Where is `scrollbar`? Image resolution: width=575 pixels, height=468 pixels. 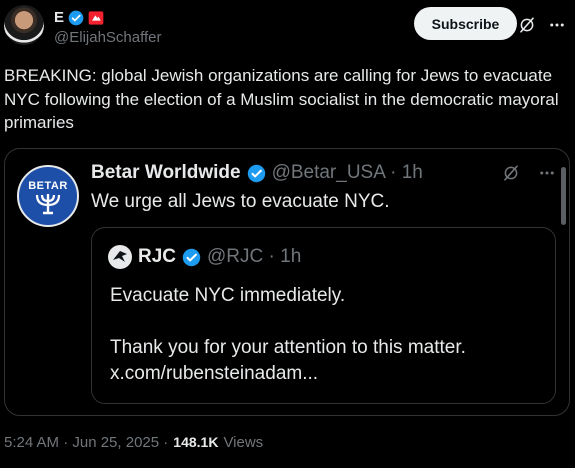
scrollbar is located at coordinates (563, 196).